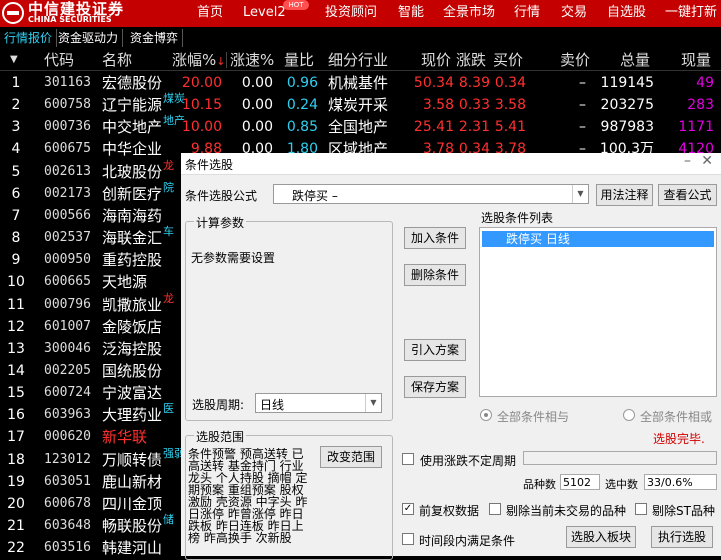 The image size is (721, 560). What do you see at coordinates (351, 457) in the screenshot?
I see `change-scope-button: 改变范围` at bounding box center [351, 457].